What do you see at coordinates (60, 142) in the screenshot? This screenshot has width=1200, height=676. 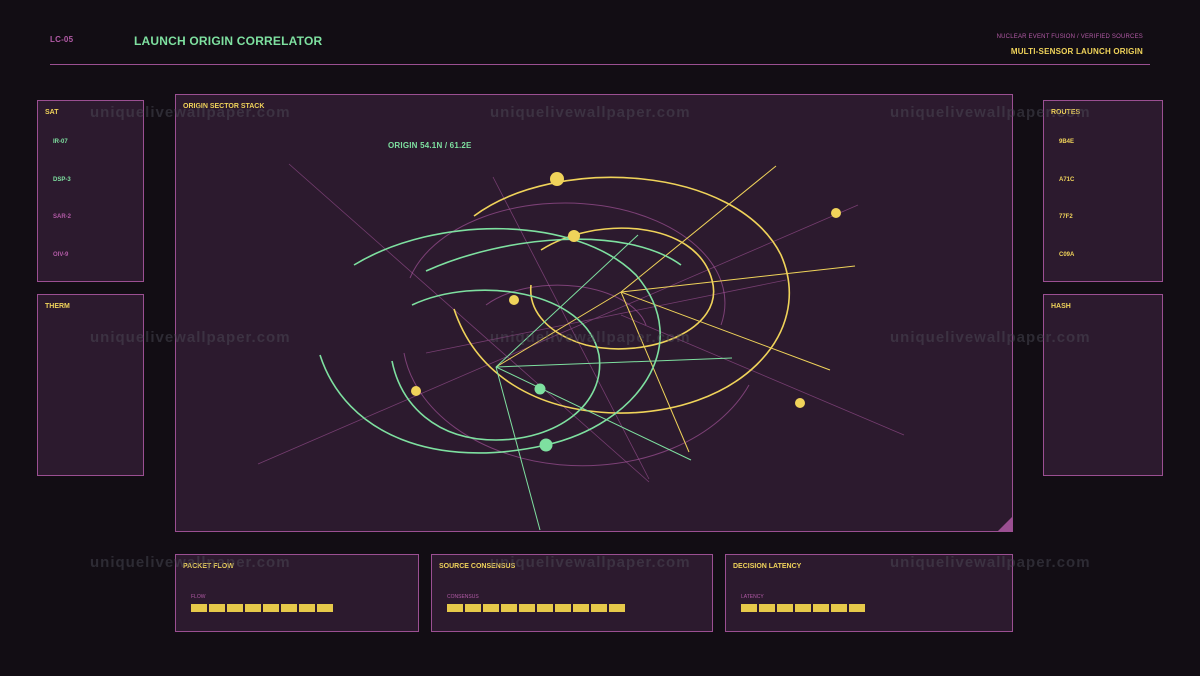 I see `sat-item-ir07: IR-07` at bounding box center [60, 142].